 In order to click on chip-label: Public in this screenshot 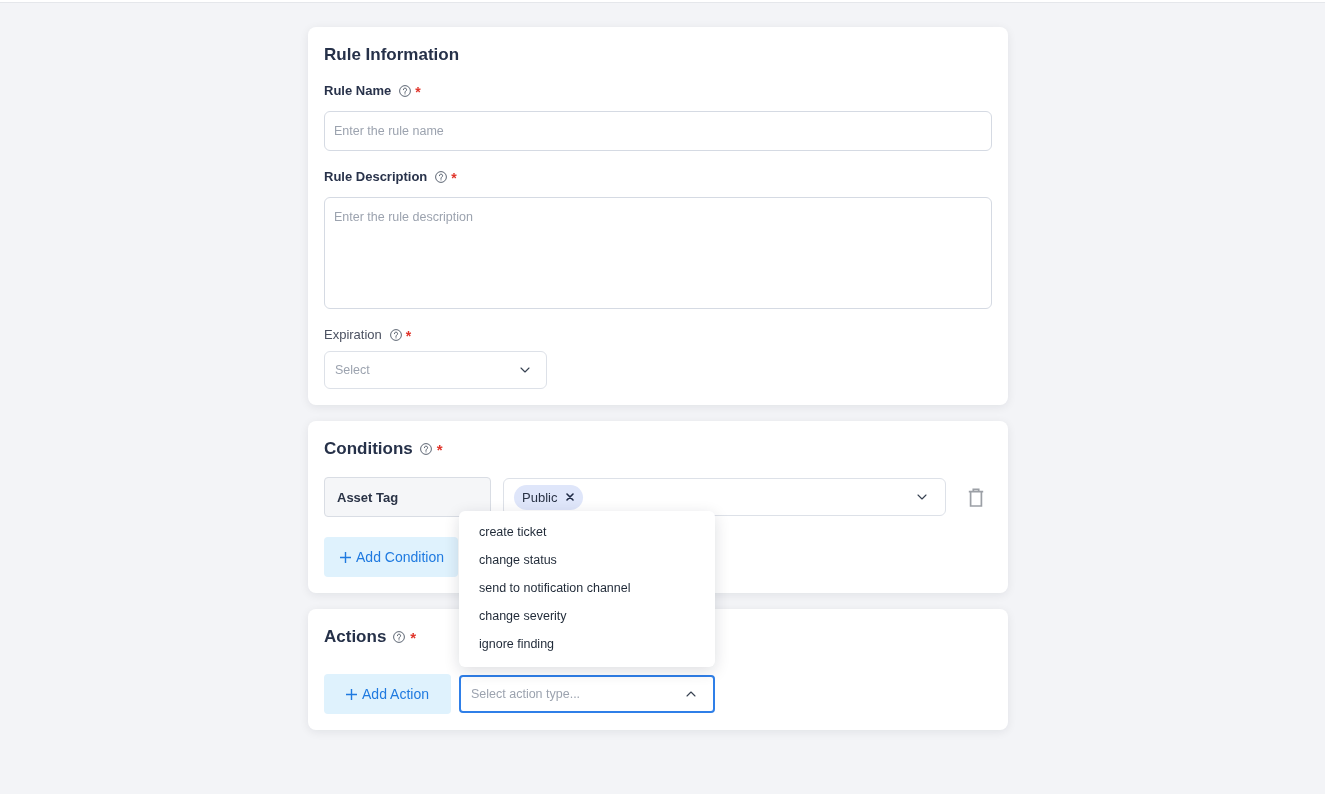, I will do `click(540, 497)`.